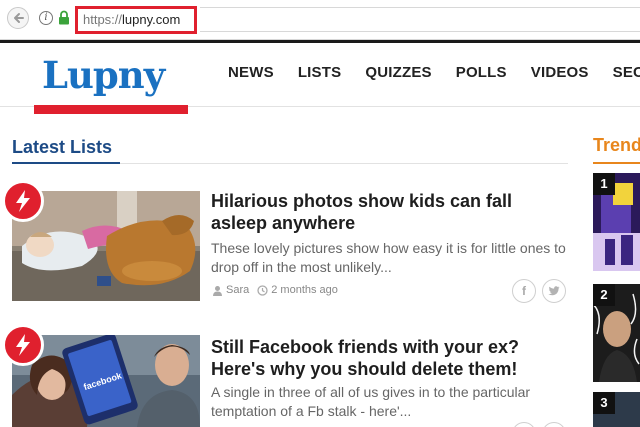  Describe the element at coordinates (481, 76) in the screenshot. I see `nav-item-polls: POLLS` at that location.